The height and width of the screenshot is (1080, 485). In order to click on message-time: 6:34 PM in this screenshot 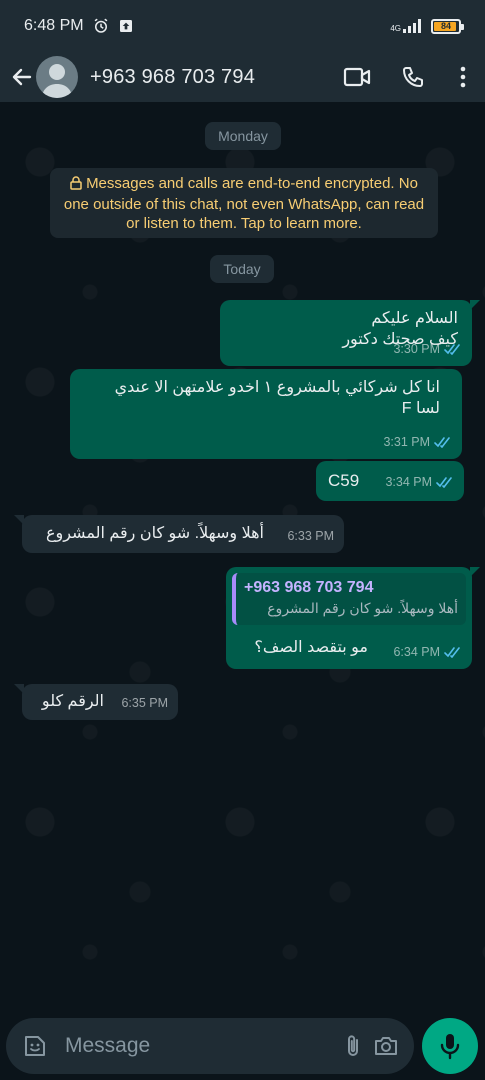, I will do `click(416, 652)`.